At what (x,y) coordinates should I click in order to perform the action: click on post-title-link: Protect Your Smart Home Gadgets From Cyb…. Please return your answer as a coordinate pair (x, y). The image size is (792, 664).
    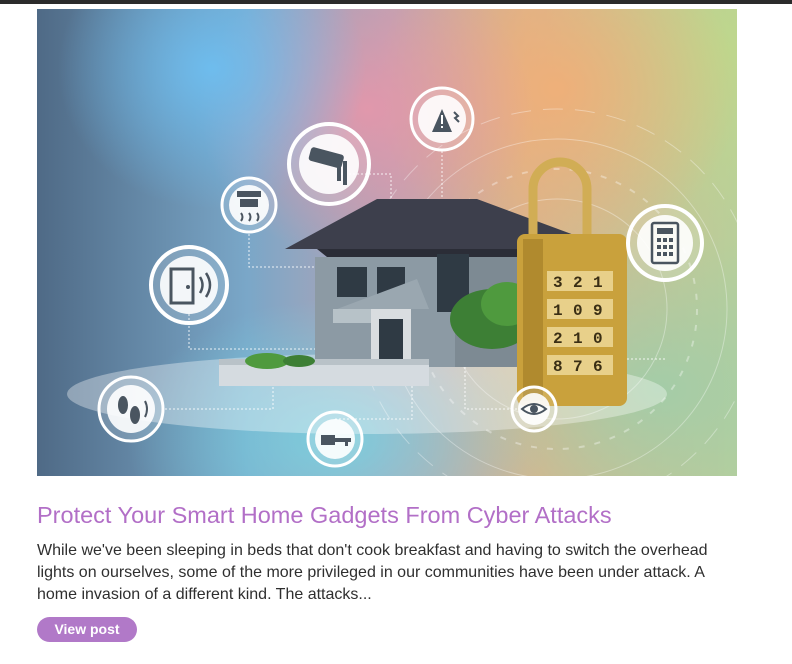
    Looking at the image, I should click on (397, 515).